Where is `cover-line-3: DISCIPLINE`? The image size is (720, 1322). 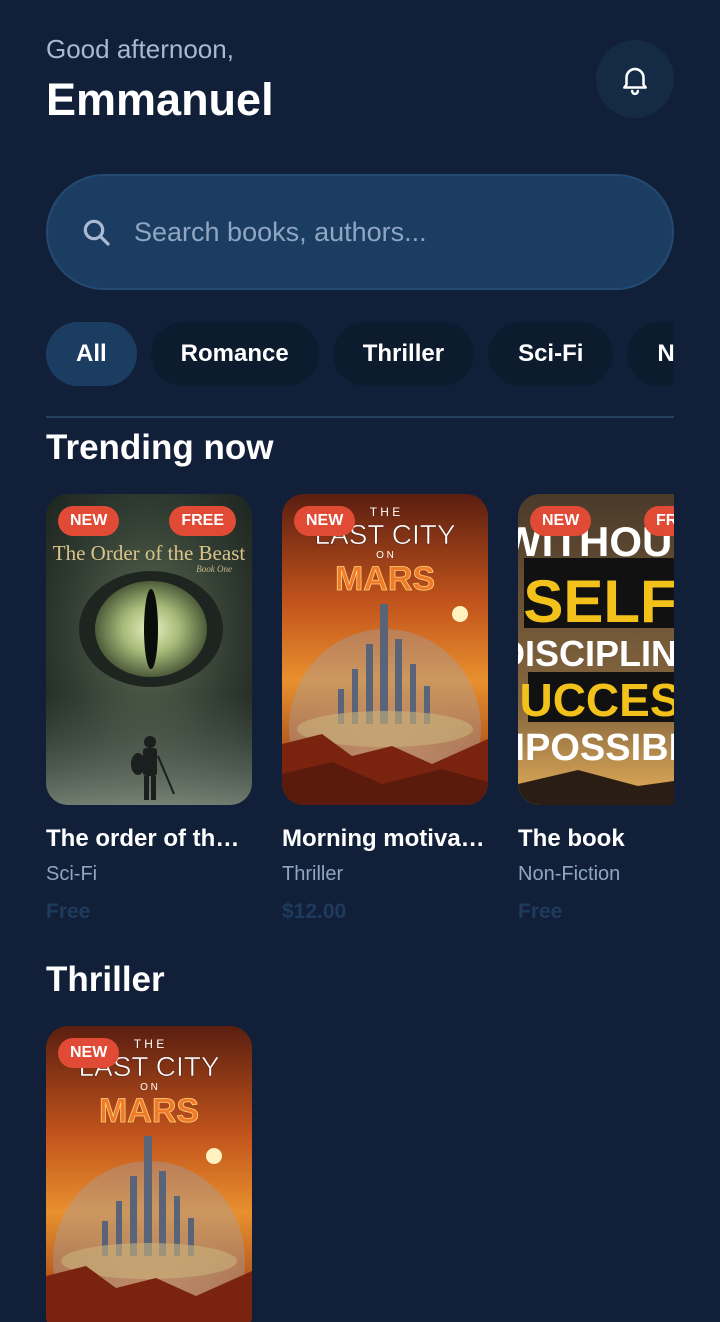 cover-line-3: DISCIPLINE is located at coordinates (596, 653).